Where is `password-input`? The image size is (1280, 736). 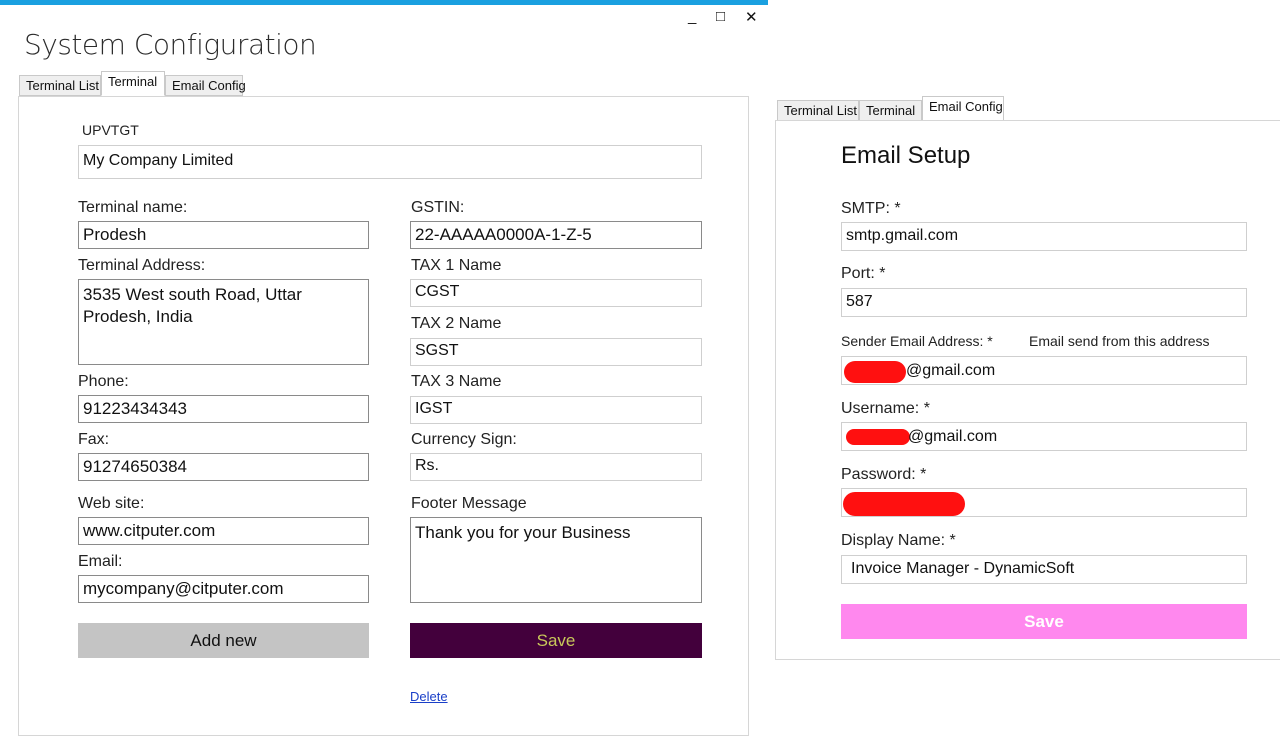
password-input is located at coordinates (1044, 502).